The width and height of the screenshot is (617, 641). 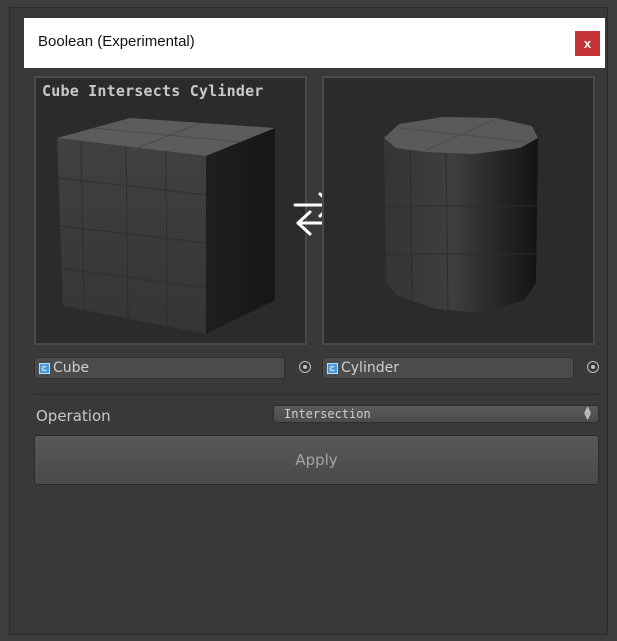 I want to click on preview-caption: Cube Intersects Cylinder, so click(x=153, y=91).